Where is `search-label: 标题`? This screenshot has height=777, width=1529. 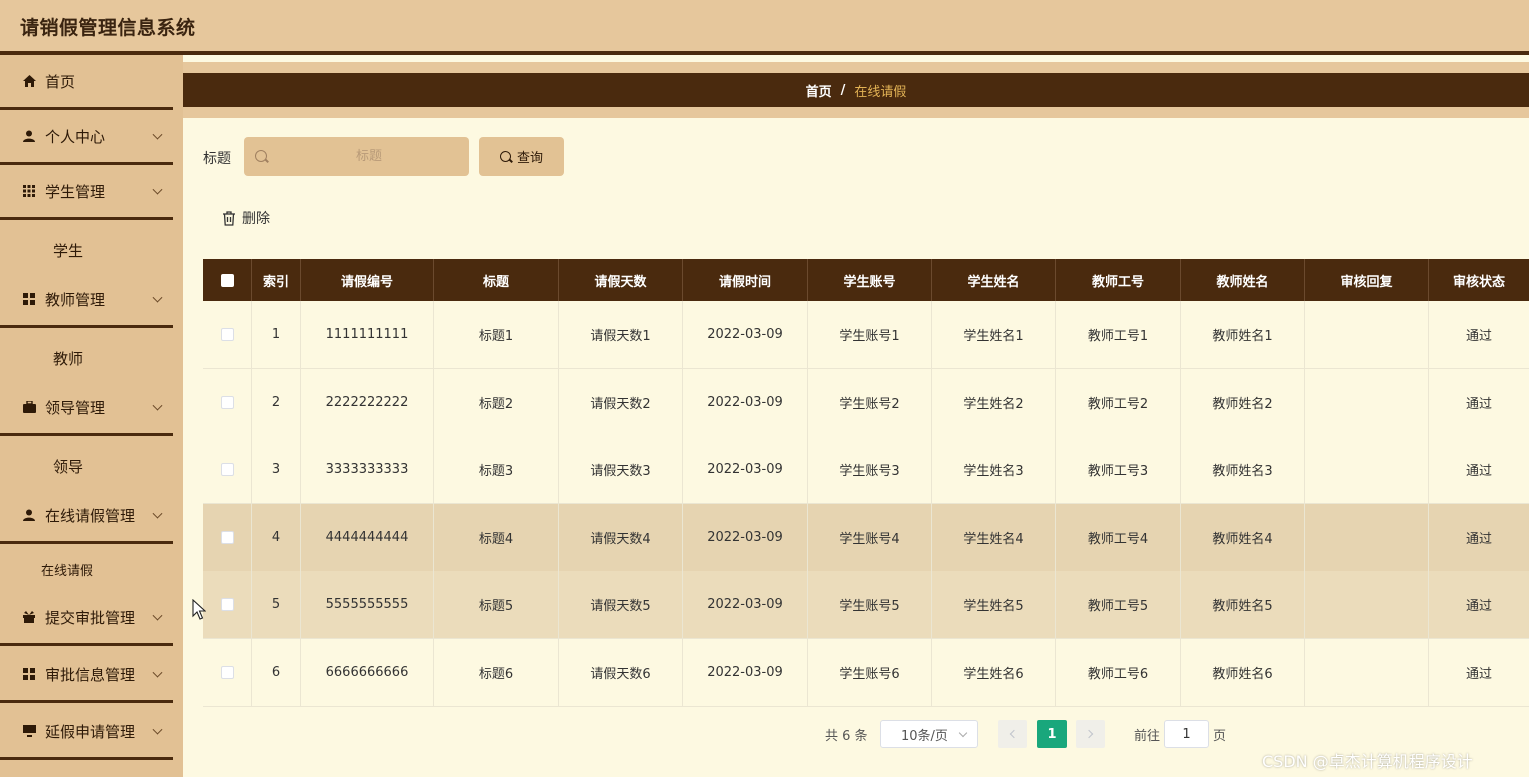
search-label: 标题 is located at coordinates (217, 159).